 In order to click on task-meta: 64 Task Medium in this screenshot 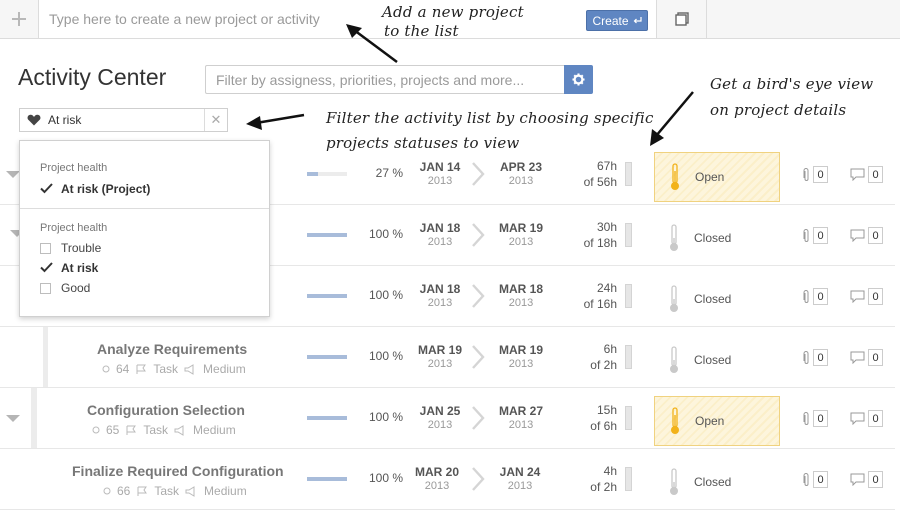, I will do `click(174, 369)`.